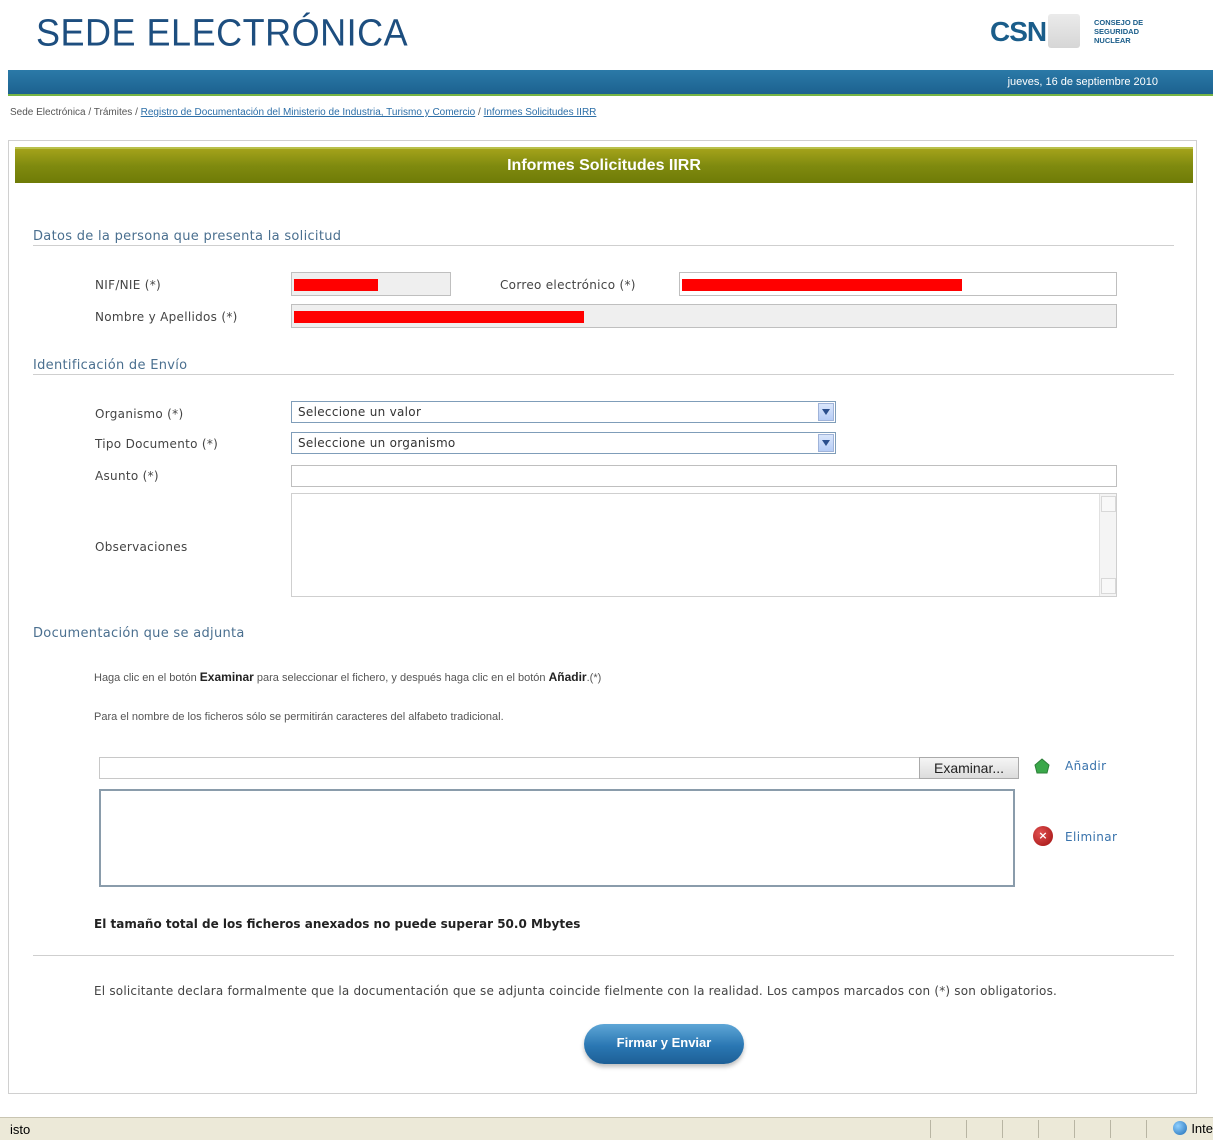  Describe the element at coordinates (610, 83) in the screenshot. I see `top-bar: jueves, 16 de septiembre 2010` at that location.